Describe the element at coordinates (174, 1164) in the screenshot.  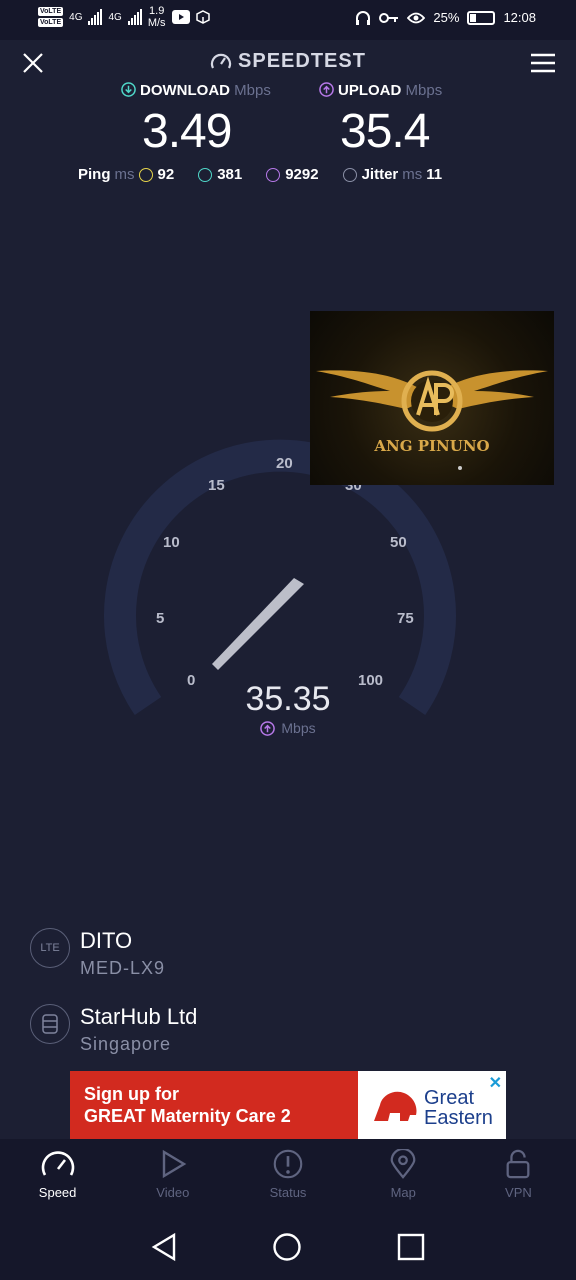
I see `play-icon` at that location.